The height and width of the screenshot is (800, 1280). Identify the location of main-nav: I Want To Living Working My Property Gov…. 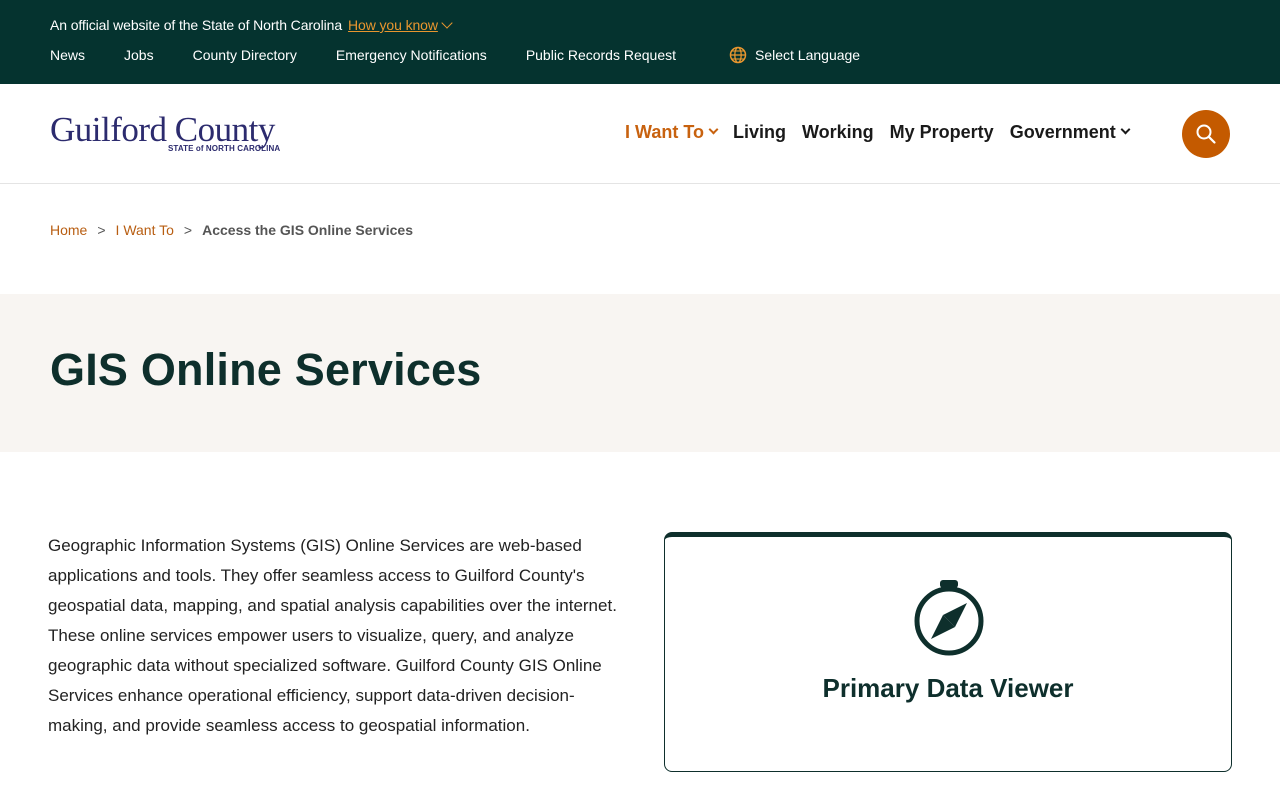
(885, 132).